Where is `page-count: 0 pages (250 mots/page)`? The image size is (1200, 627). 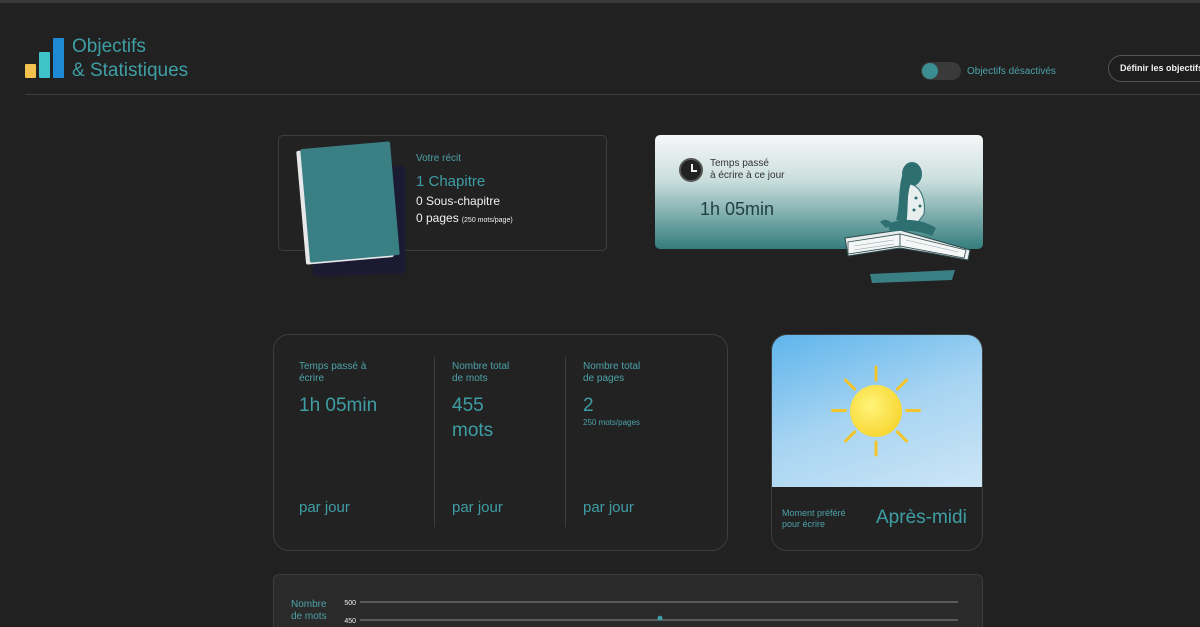 page-count: 0 pages (250 mots/page) is located at coordinates (464, 218).